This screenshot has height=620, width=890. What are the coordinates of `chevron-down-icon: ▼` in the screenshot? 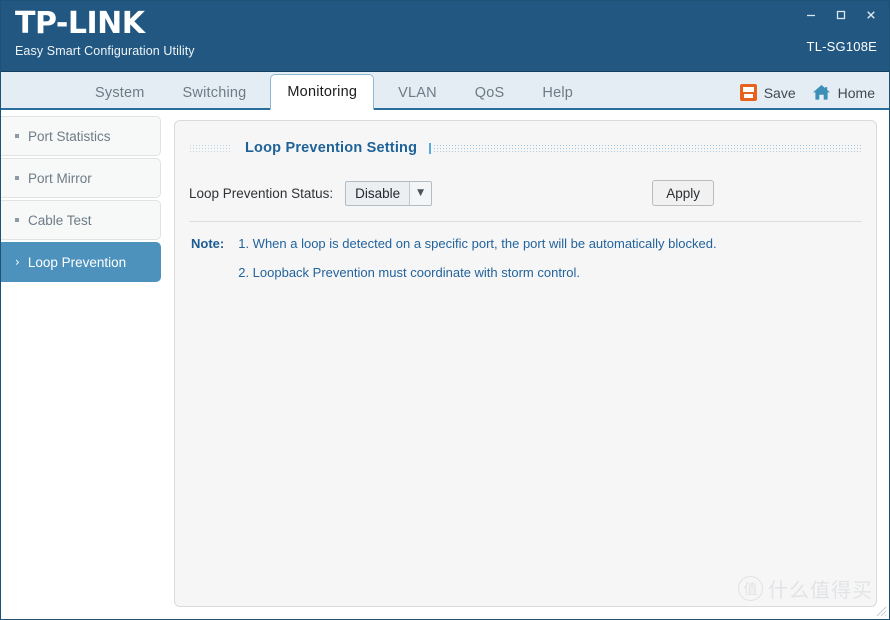 It's located at (420, 193).